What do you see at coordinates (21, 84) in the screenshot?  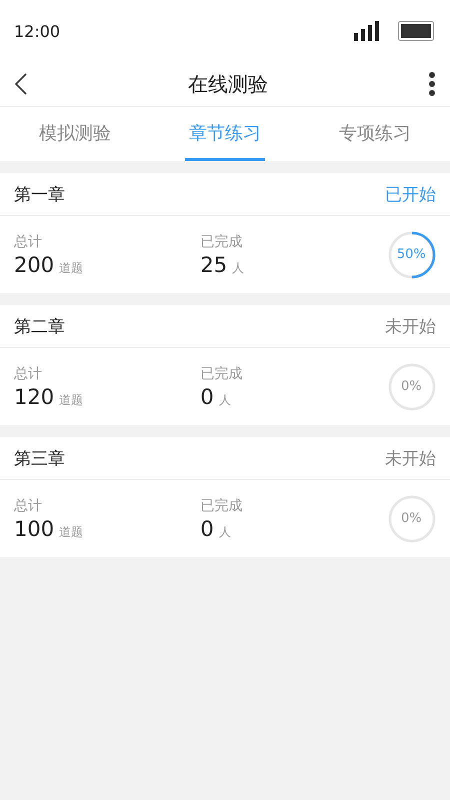 I see `back-icon` at bounding box center [21, 84].